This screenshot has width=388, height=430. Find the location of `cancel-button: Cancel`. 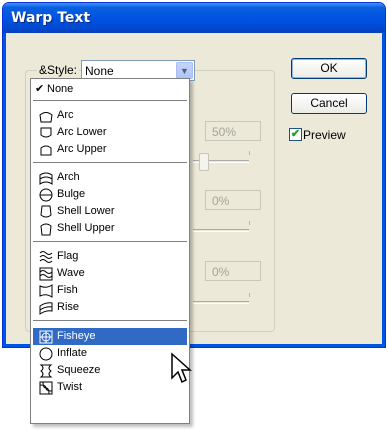

cancel-button: Cancel is located at coordinates (329, 103).